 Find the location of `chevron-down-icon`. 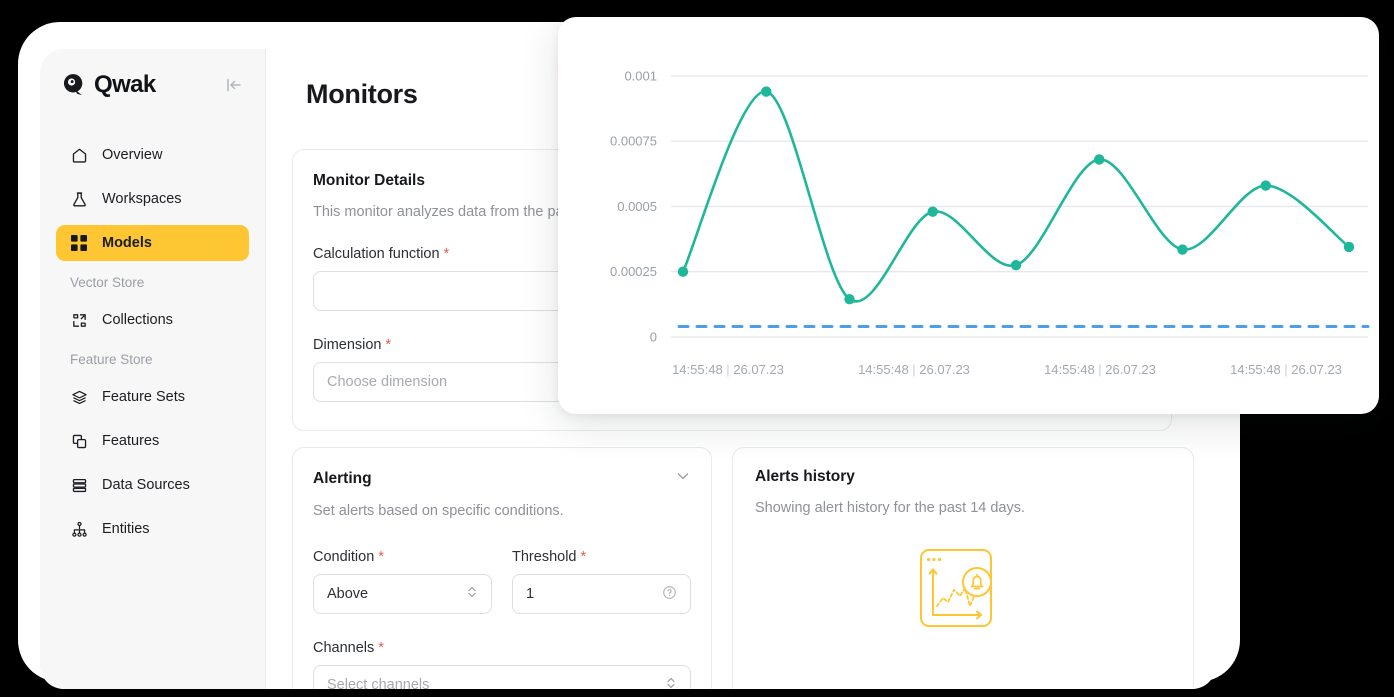

chevron-down-icon is located at coordinates (683, 478).